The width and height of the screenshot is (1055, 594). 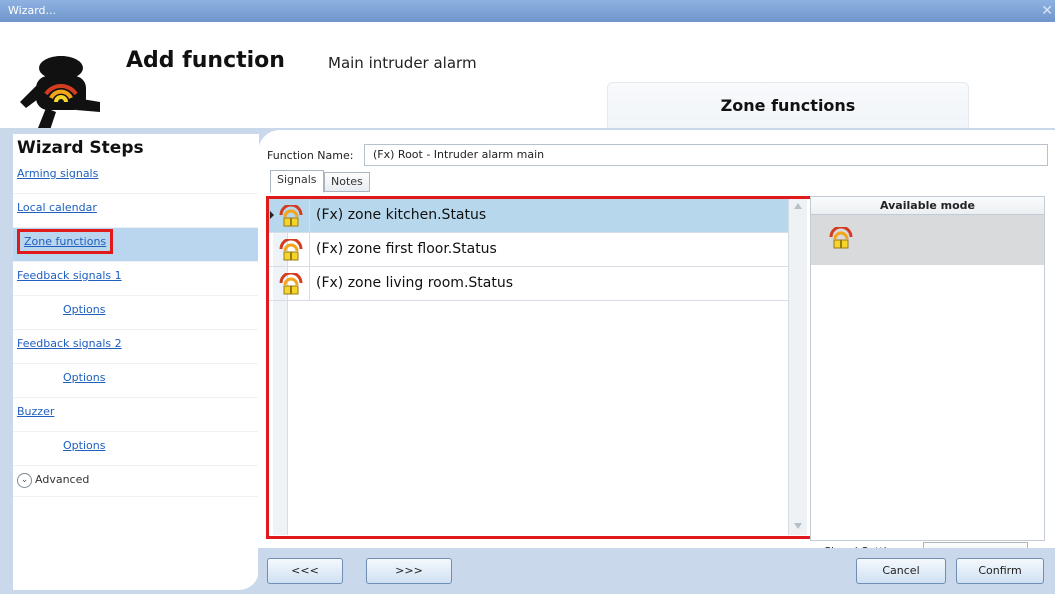 What do you see at coordinates (1047, 11) in the screenshot?
I see `close-icon: ✕` at bounding box center [1047, 11].